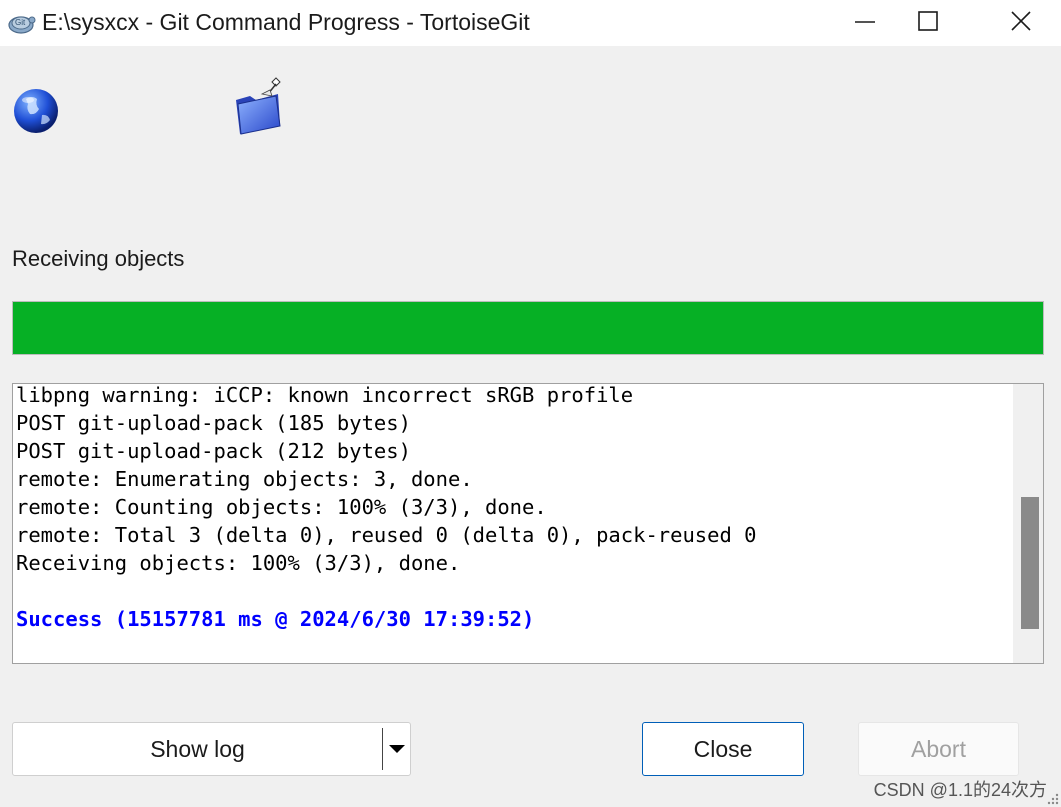 The image size is (1061, 807). I want to click on status-label: Receiving objects, so click(98, 258).